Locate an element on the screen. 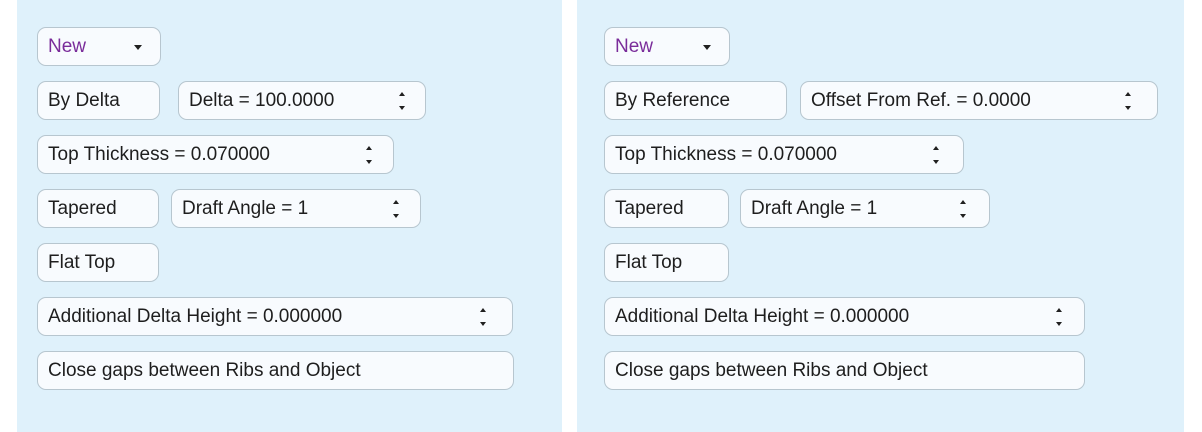 This screenshot has height=432, width=1202. by-delta-label: By Delta is located at coordinates (84, 100).